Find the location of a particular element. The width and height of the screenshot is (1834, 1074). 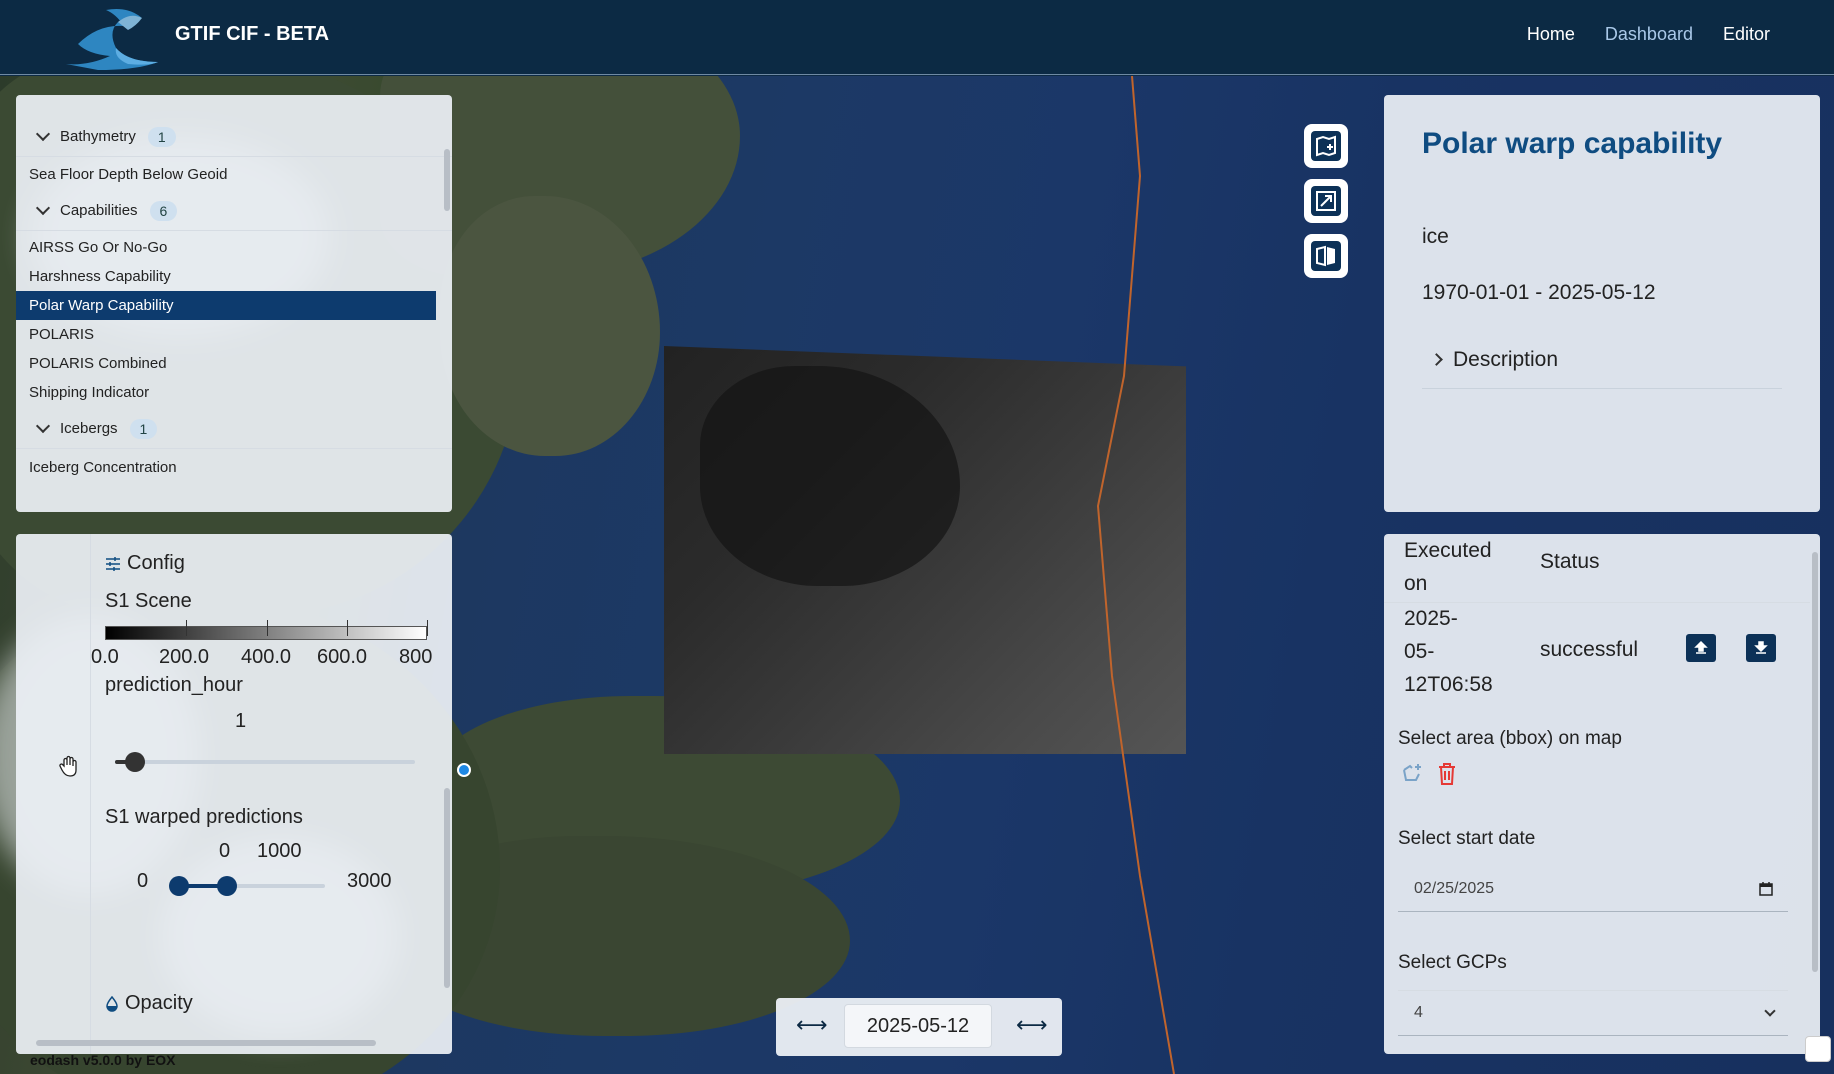

download-icon is located at coordinates (1761, 647).